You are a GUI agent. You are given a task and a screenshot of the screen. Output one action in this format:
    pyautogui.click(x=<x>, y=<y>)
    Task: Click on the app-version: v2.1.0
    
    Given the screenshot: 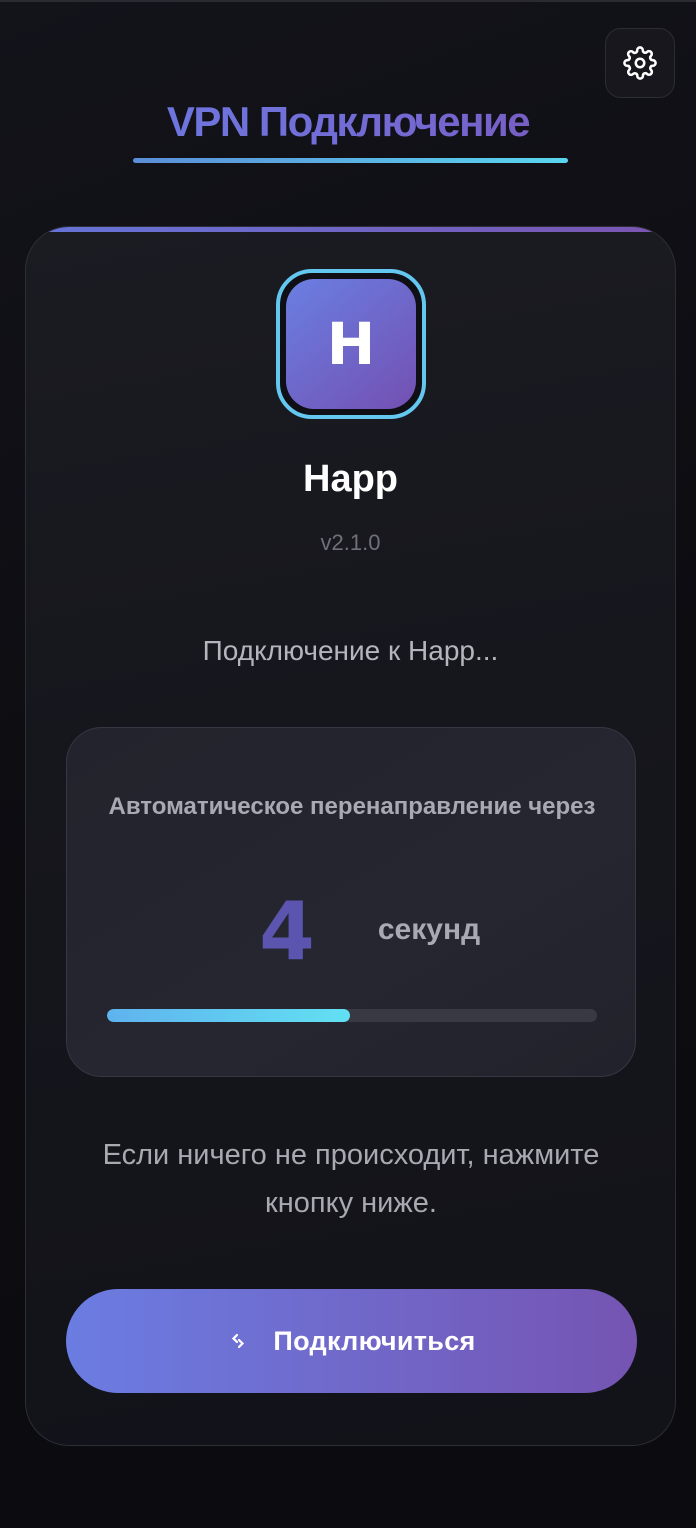 What is the action you would take?
    pyautogui.click(x=350, y=542)
    